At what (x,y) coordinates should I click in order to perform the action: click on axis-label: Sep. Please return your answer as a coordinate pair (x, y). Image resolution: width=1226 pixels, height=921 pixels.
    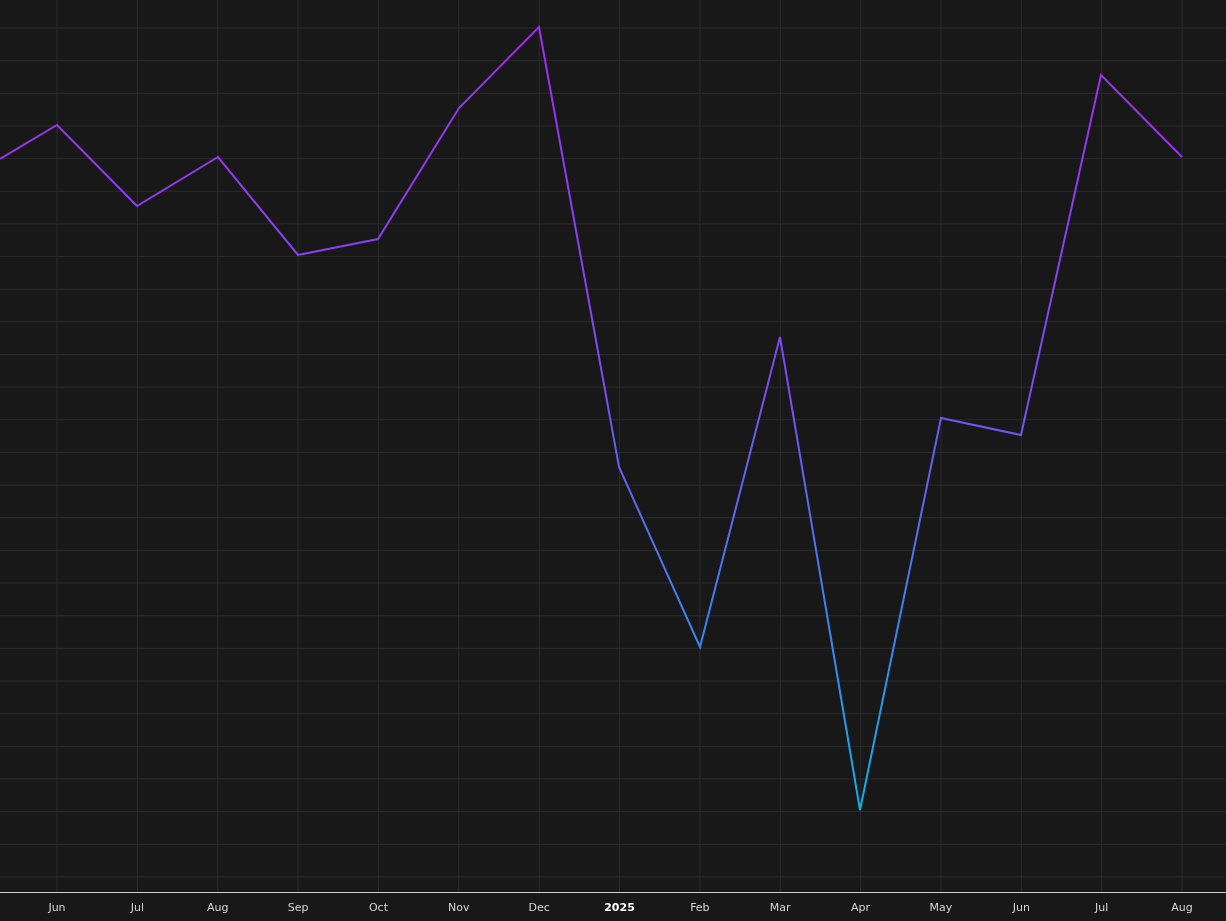
    Looking at the image, I should click on (298, 907).